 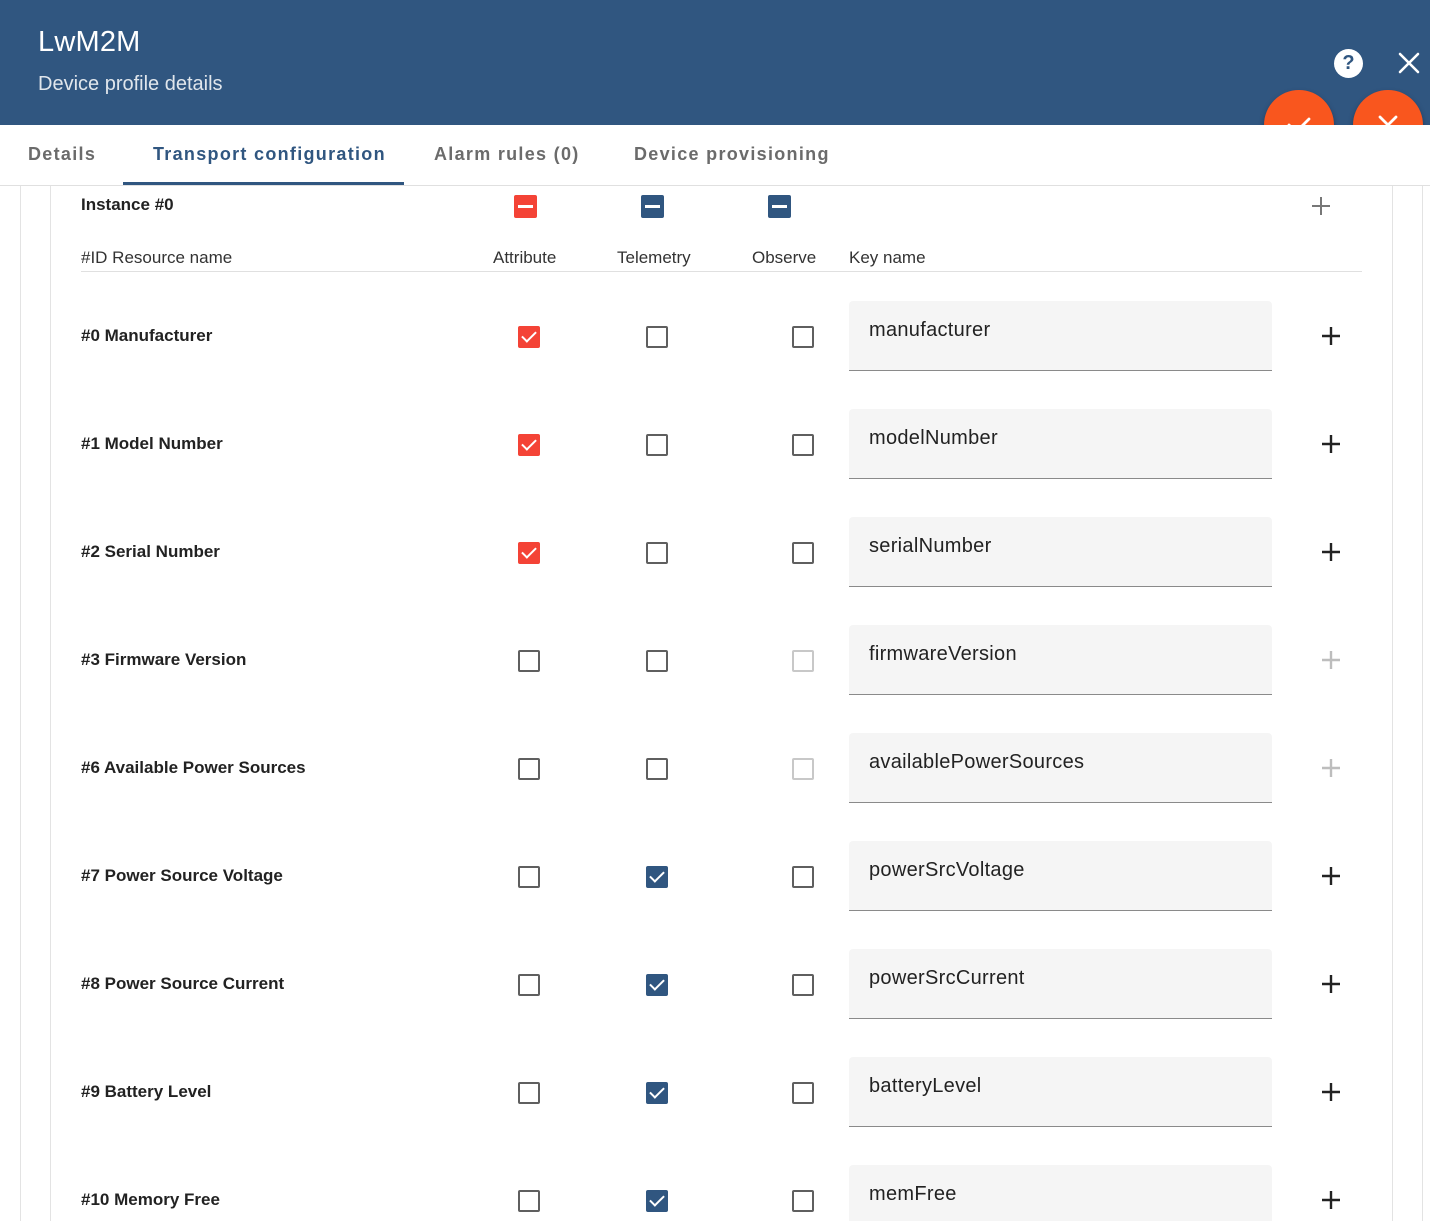 I want to click on dialog-subtitle: Device profile details, so click(x=130, y=84).